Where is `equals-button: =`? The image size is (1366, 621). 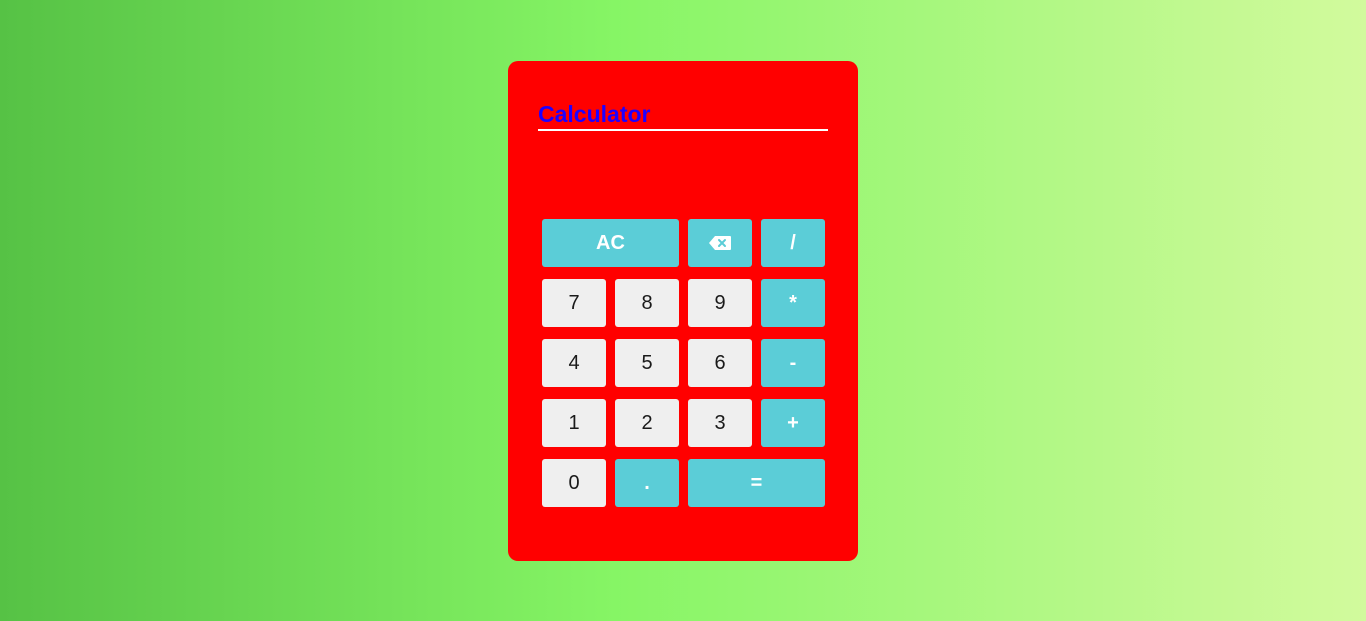
equals-button: = is located at coordinates (756, 483).